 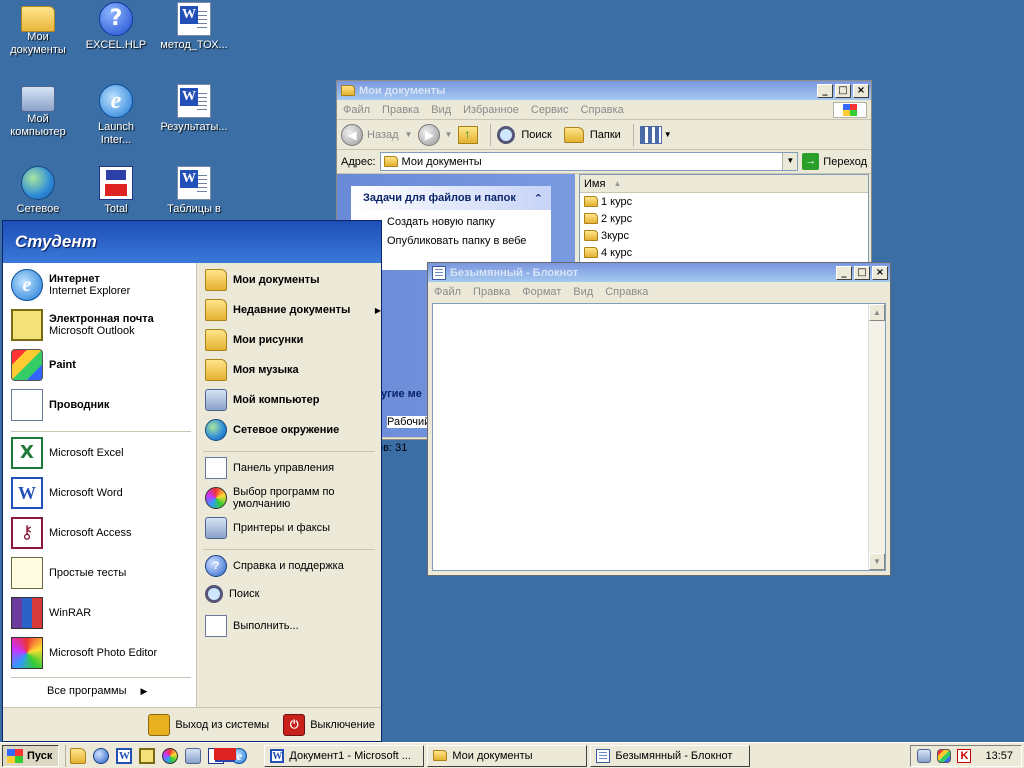 What do you see at coordinates (97, 691) in the screenshot?
I see `all-programs-button: Все программы ▶` at bounding box center [97, 691].